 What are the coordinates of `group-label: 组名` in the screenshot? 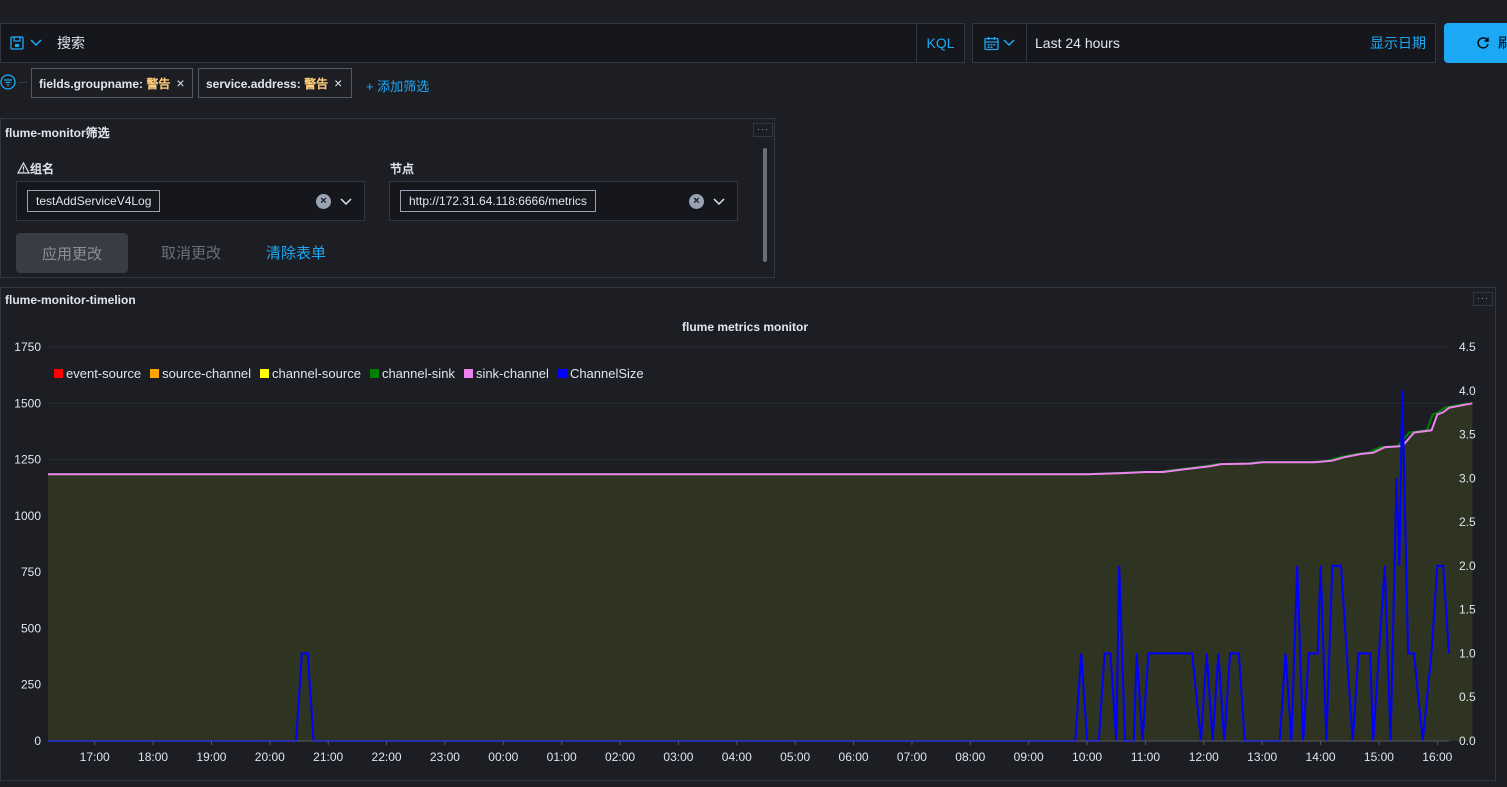 It's located at (35, 168).